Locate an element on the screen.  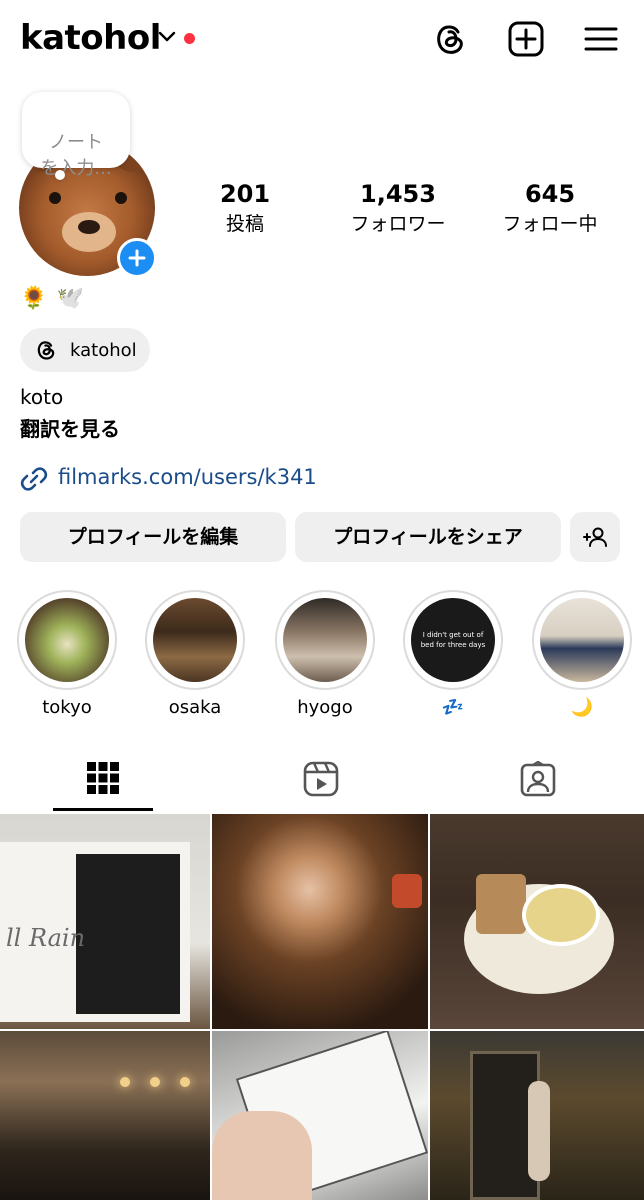
highlight-label: tokyo is located at coordinates (67, 707).